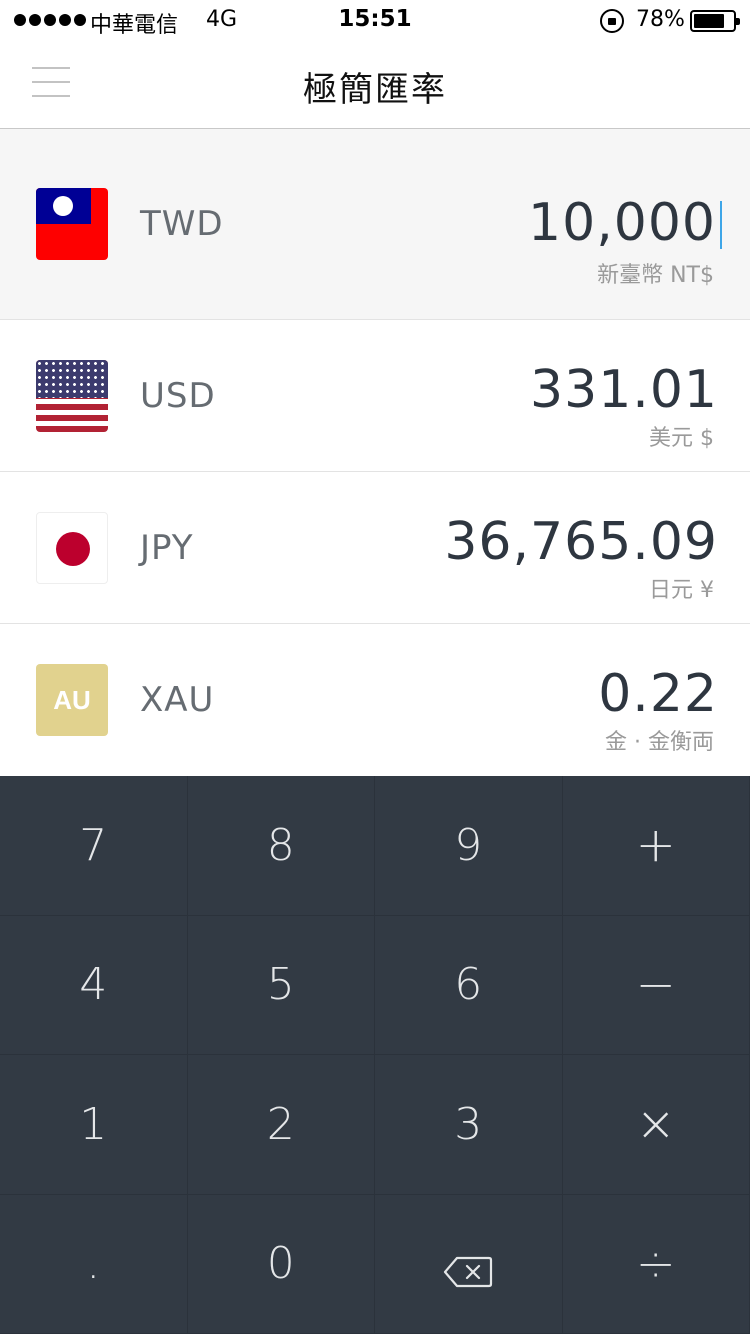 This screenshot has height=1334, width=750. I want to click on key-2: 2, so click(281, 1125).